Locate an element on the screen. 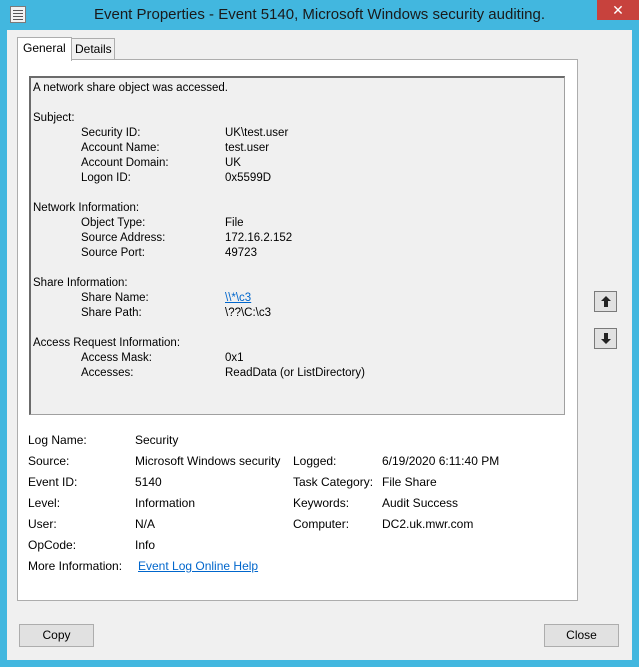 This screenshot has height=667, width=639. field-value: ReadData (or ListDirectory) is located at coordinates (295, 373).